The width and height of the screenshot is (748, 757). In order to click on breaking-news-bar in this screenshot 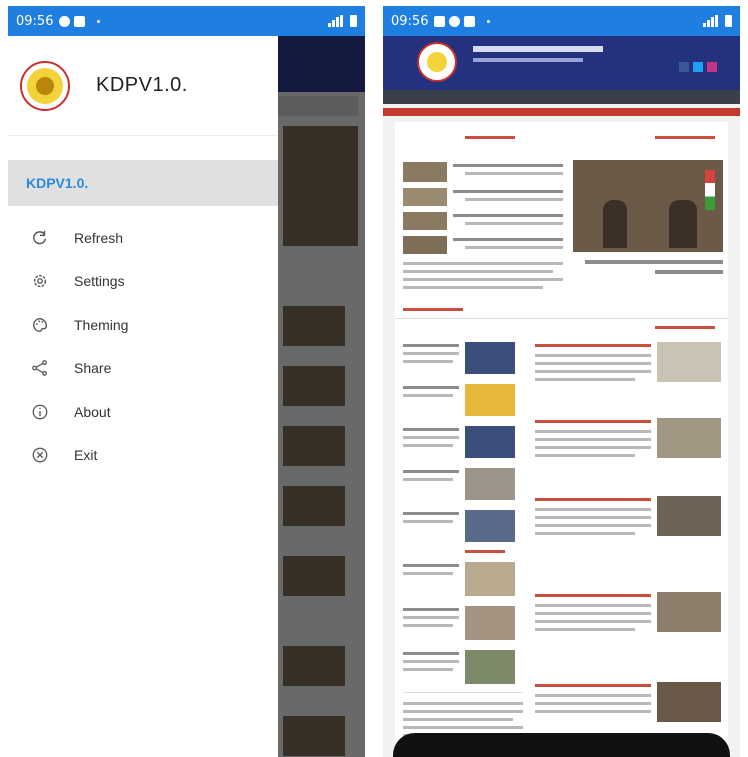, I will do `click(561, 112)`.